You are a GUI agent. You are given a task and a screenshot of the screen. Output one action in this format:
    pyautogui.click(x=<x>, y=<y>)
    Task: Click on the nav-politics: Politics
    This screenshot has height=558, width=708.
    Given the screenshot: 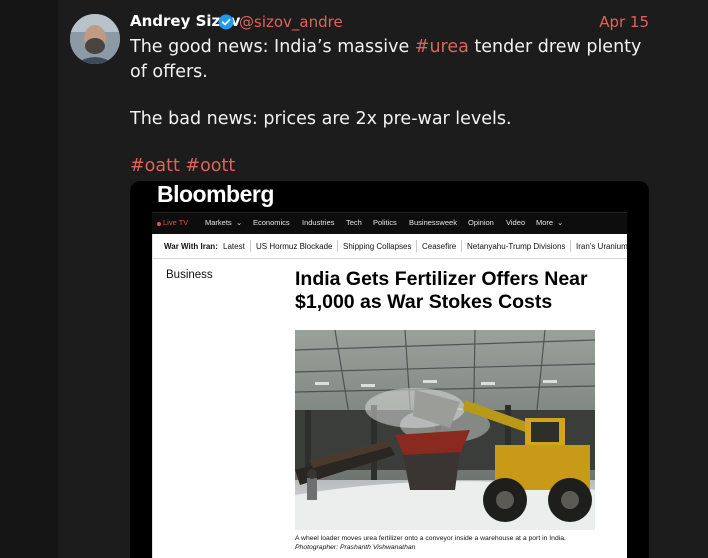 What is the action you would take?
    pyautogui.click(x=385, y=222)
    